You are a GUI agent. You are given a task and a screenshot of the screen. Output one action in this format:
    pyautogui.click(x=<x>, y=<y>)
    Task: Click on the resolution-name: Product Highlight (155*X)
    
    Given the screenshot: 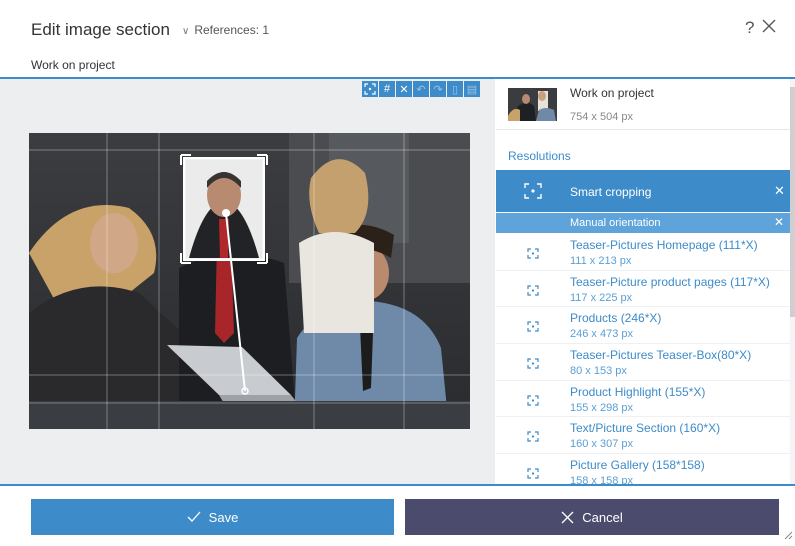 What is the action you would take?
    pyautogui.click(x=638, y=391)
    